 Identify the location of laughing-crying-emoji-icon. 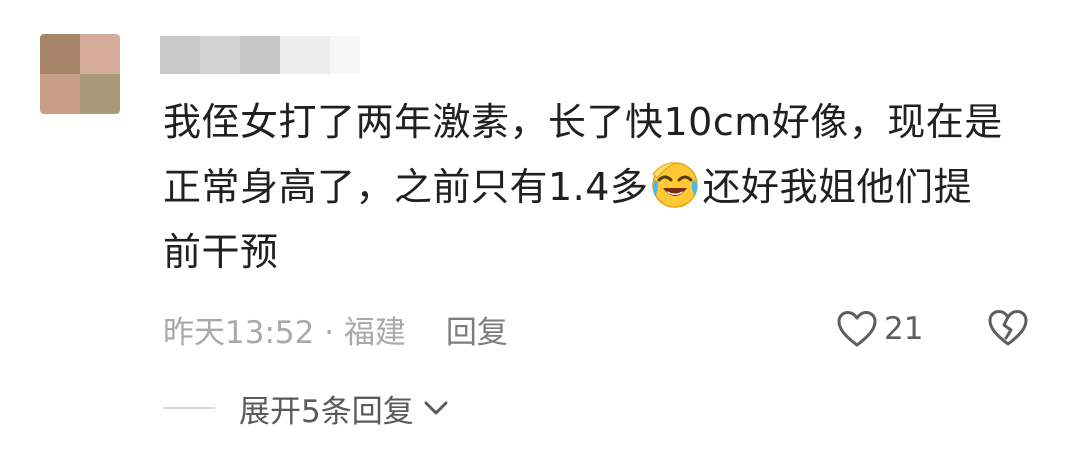
(675, 185).